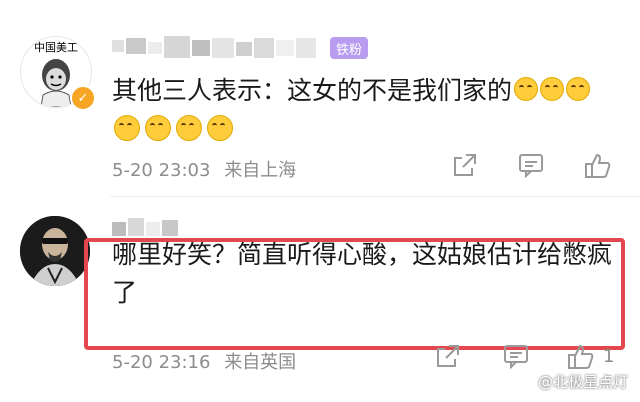 Image resolution: width=640 pixels, height=402 pixels. What do you see at coordinates (56, 47) in the screenshot?
I see `svg-text: 中国美工` at bounding box center [56, 47].